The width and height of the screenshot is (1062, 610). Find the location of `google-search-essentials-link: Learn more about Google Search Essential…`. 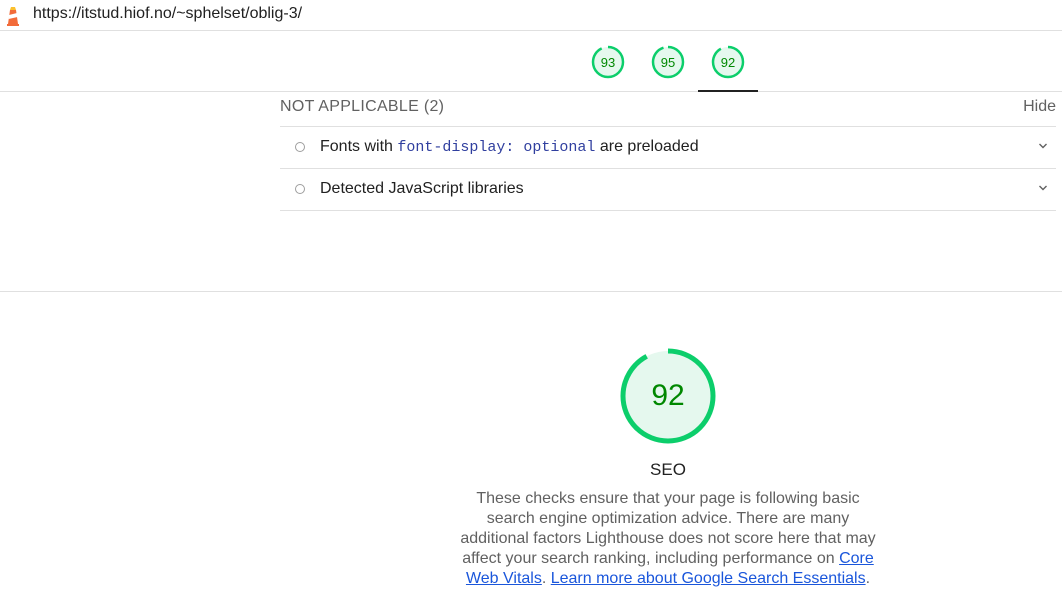

google-search-essentials-link: Learn more about Google Search Essential… is located at coordinates (708, 578).